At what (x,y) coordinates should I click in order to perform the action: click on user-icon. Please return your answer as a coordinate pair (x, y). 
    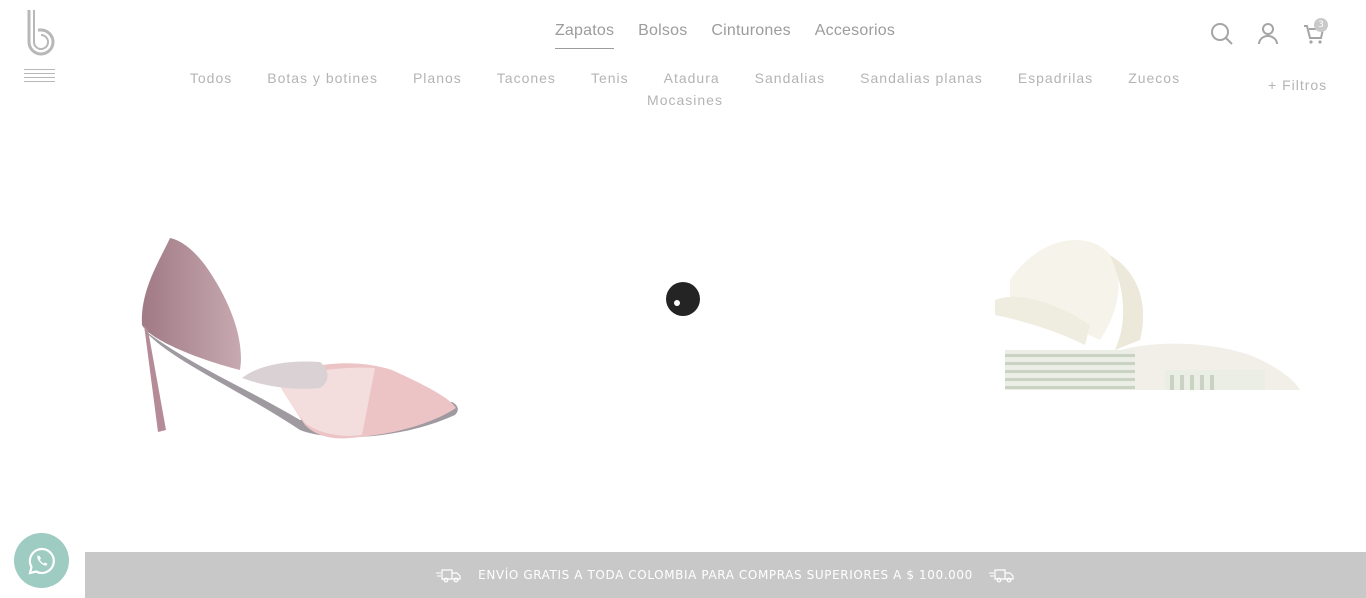
    Looking at the image, I should click on (1268, 33).